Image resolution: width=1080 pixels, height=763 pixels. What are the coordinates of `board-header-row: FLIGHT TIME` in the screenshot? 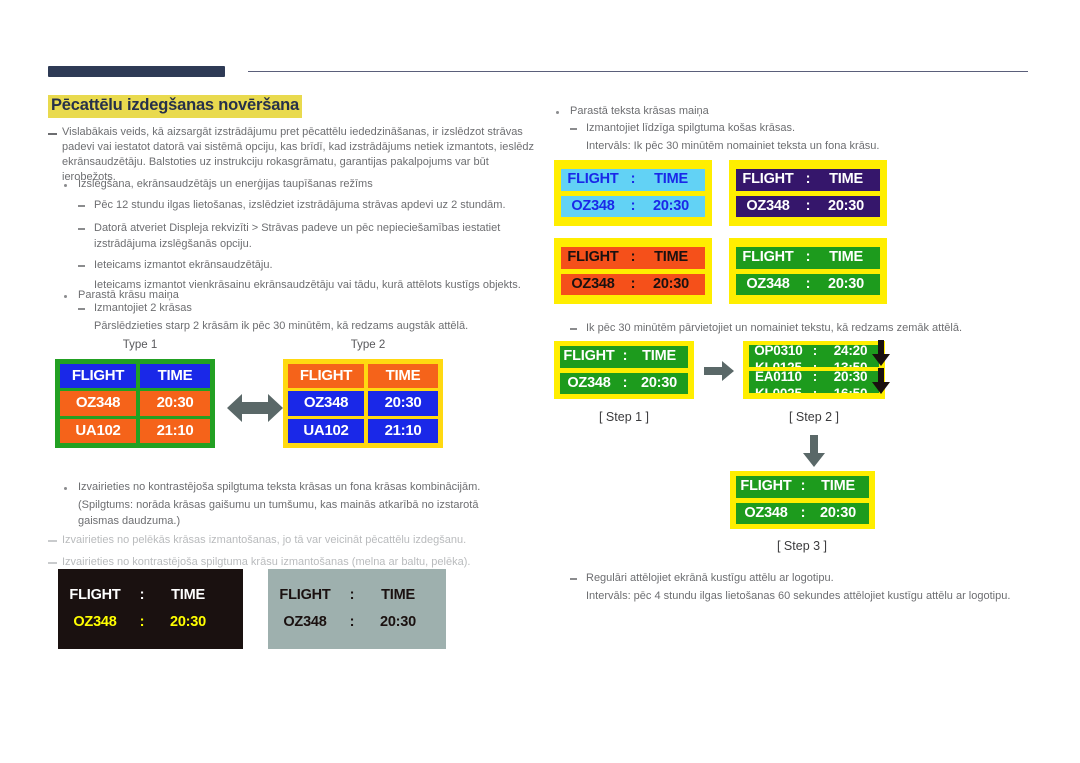 It's located at (135, 376).